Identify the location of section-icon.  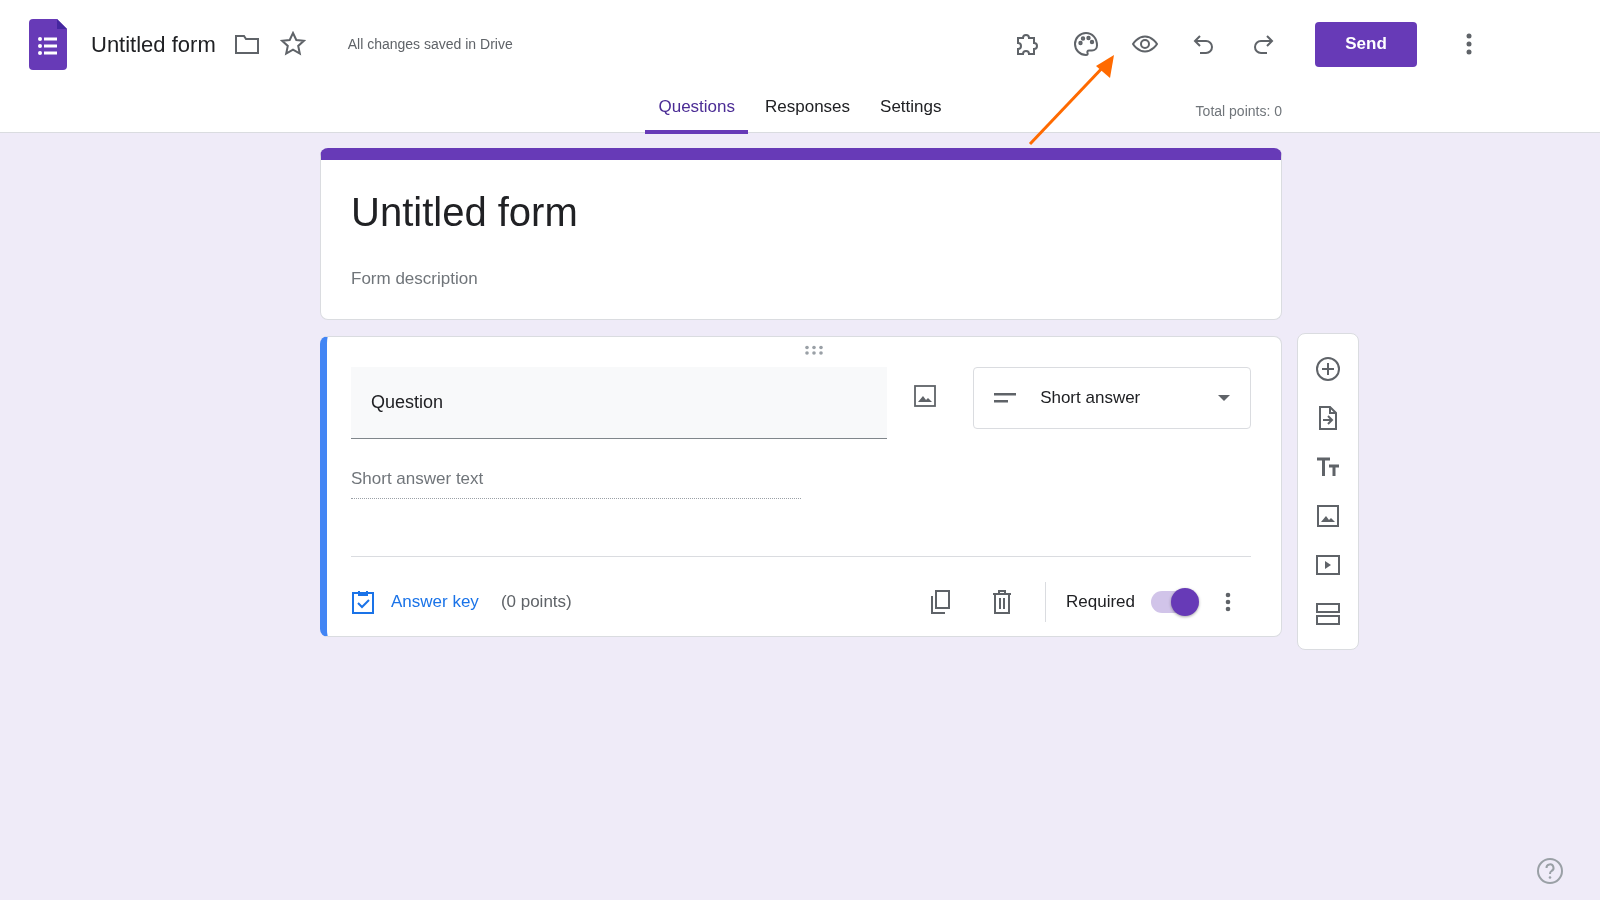
(1328, 614).